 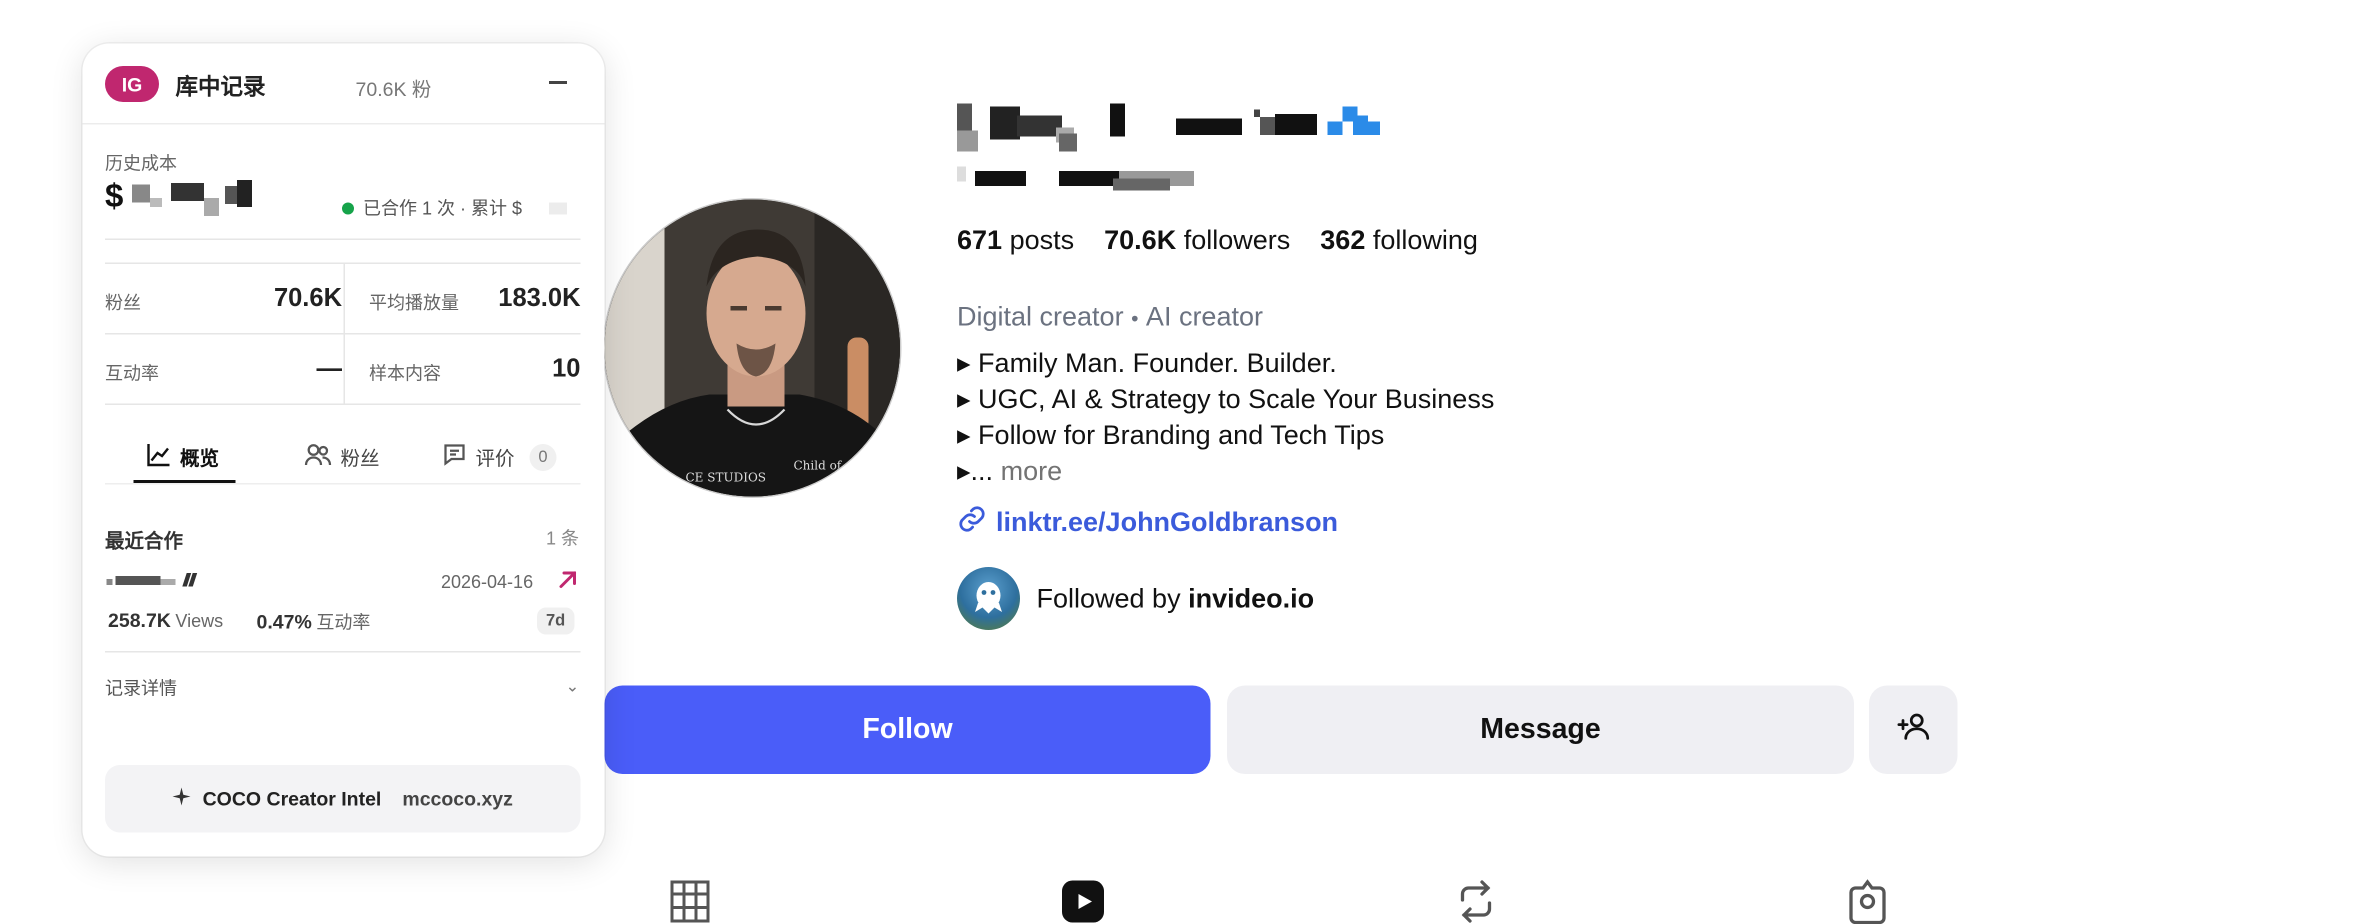 What do you see at coordinates (313, 622) in the screenshot?
I see `recent-collab-engagement: 0.47% 互动率` at bounding box center [313, 622].